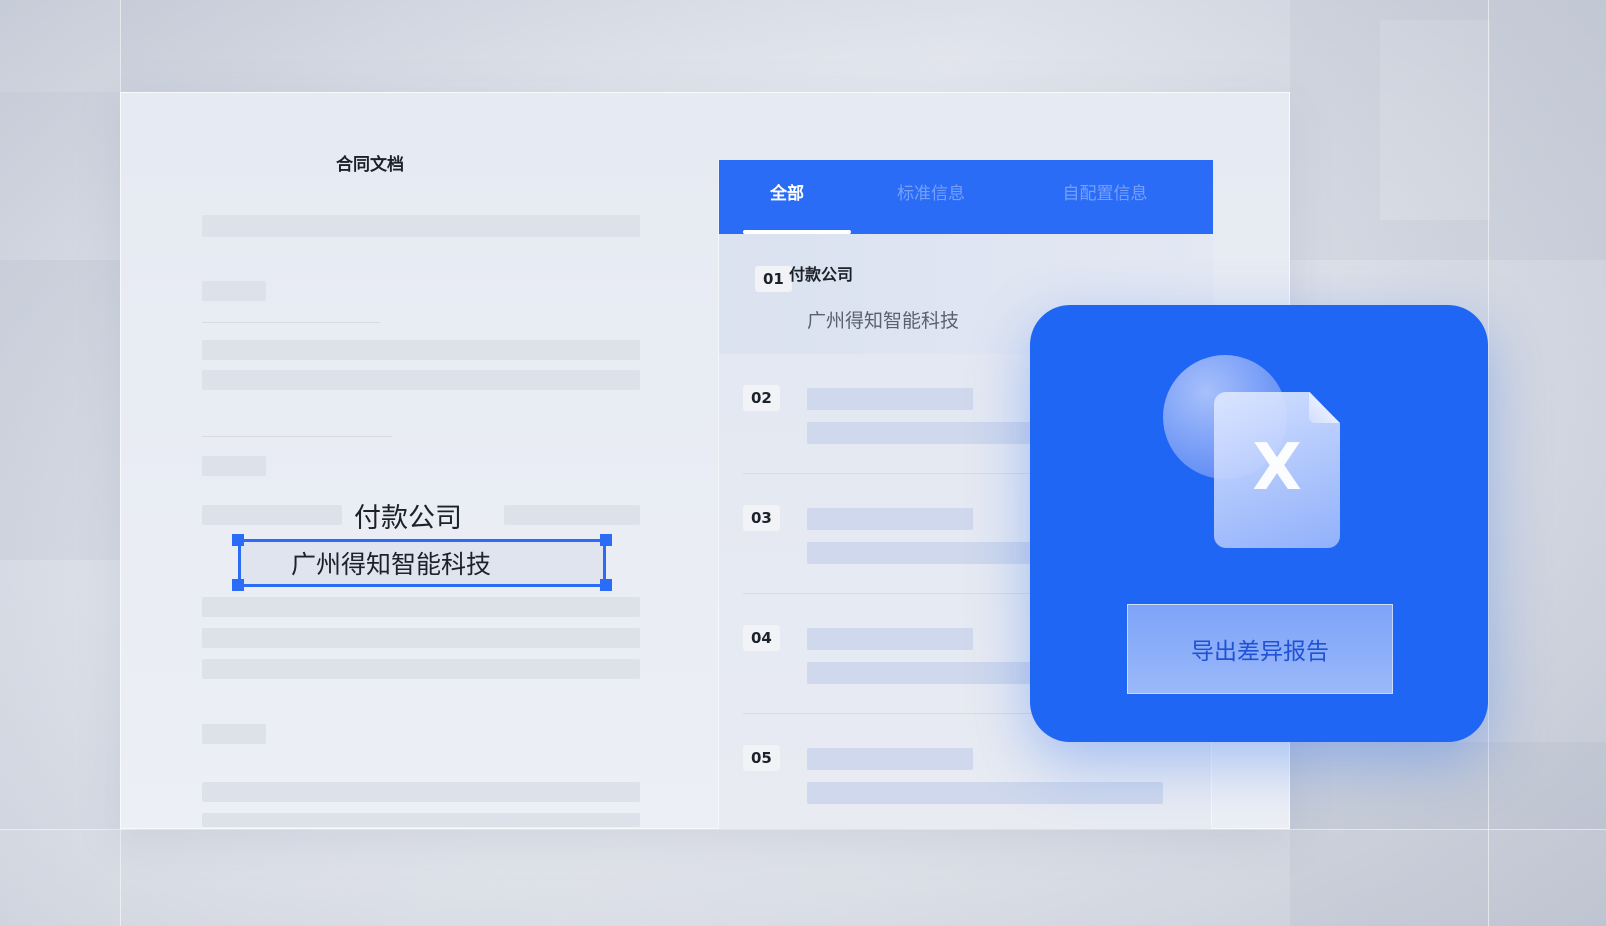 This screenshot has height=926, width=1606. I want to click on tab-all: 全部, so click(787, 197).